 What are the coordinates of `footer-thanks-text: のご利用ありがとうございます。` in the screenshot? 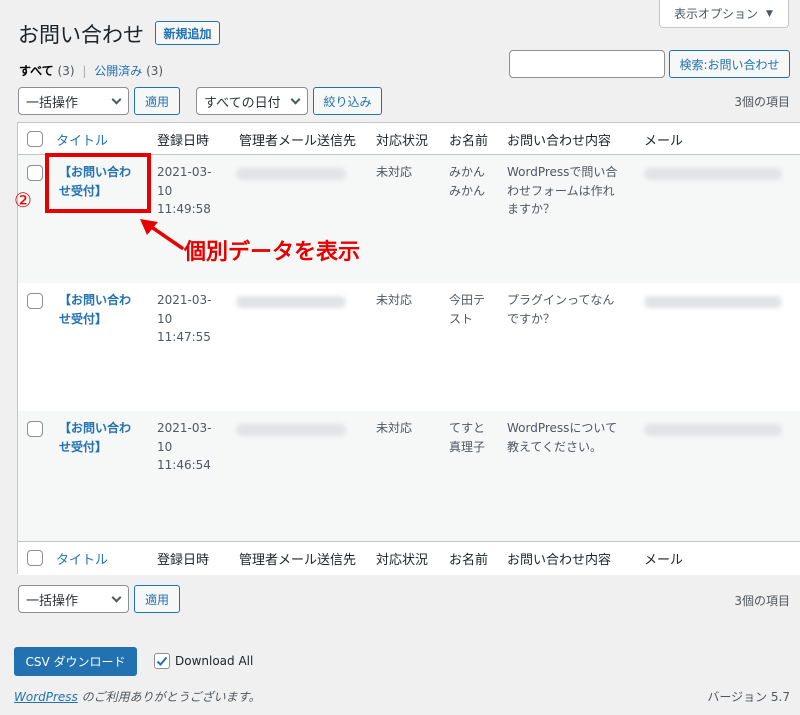 It's located at (169, 697).